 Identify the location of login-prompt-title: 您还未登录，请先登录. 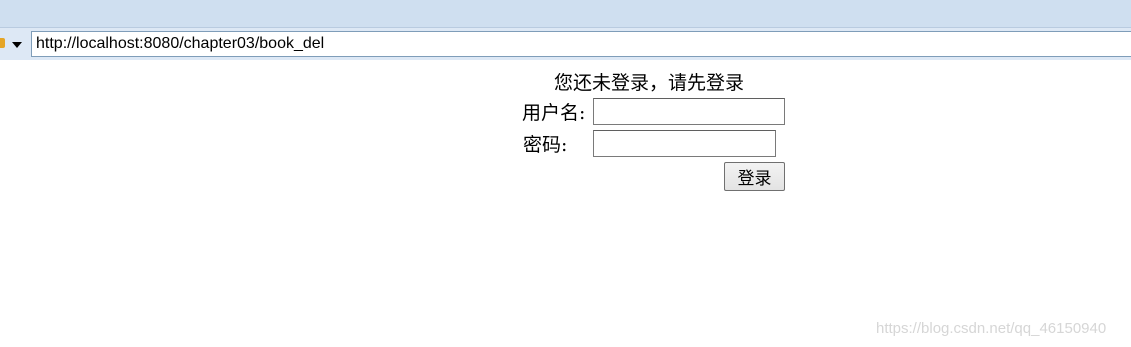
(649, 83).